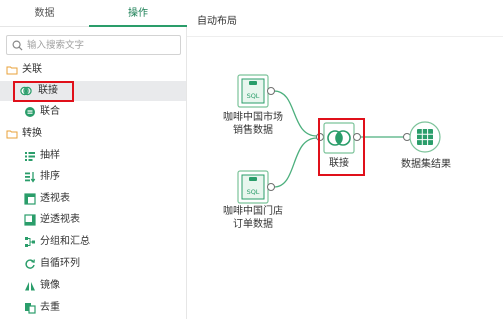 This screenshot has width=503, height=319. What do you see at coordinates (93, 242) in the screenshot?
I see `op-group-summary: 分组和汇总` at bounding box center [93, 242].